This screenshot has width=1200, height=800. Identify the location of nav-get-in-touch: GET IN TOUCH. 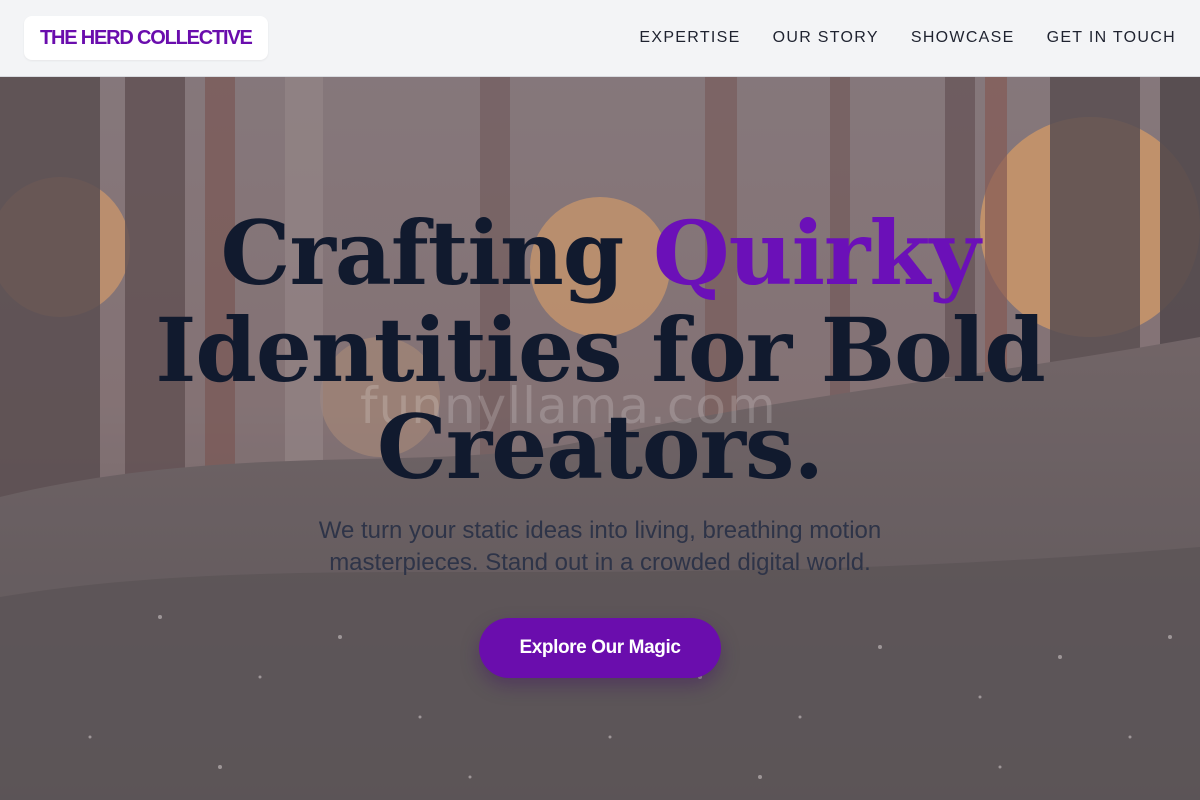
(1111, 38).